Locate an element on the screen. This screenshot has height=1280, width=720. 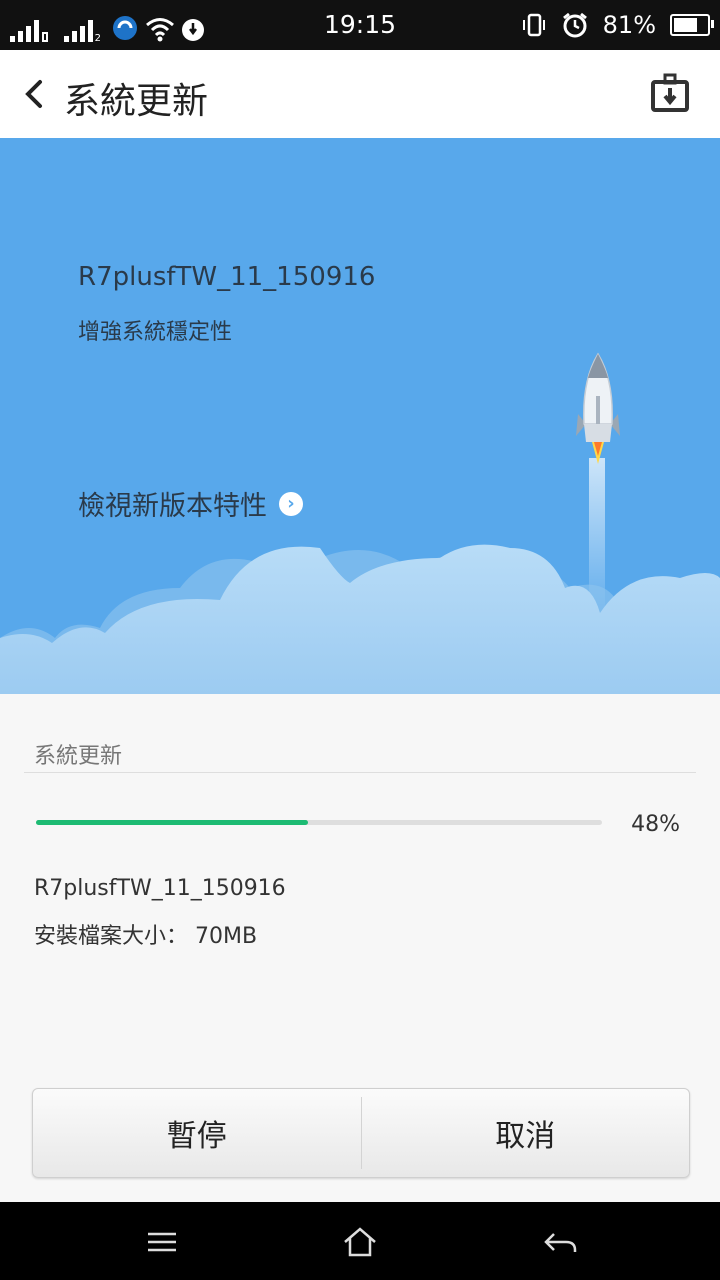
back-arrow-icon is located at coordinates (560, 1242).